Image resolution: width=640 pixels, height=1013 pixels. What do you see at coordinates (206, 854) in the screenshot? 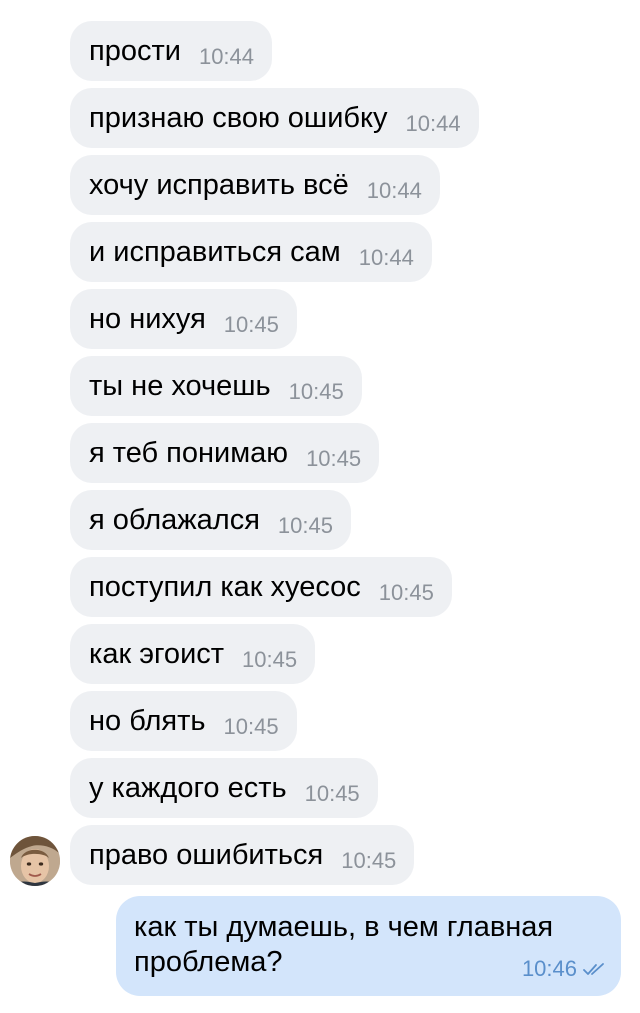
I see `message-text: право ошибиться` at bounding box center [206, 854].